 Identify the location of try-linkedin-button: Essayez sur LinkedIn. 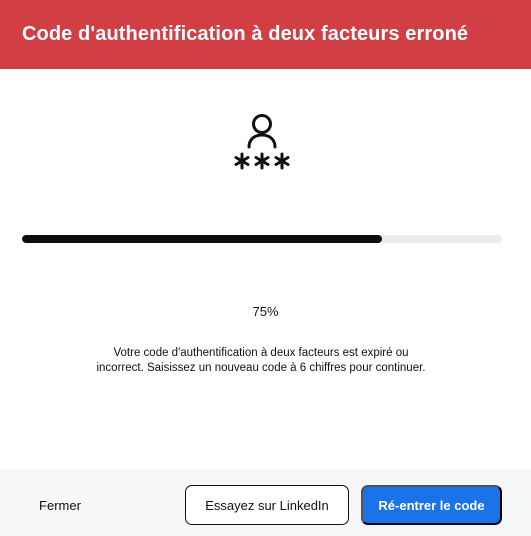
(267, 505).